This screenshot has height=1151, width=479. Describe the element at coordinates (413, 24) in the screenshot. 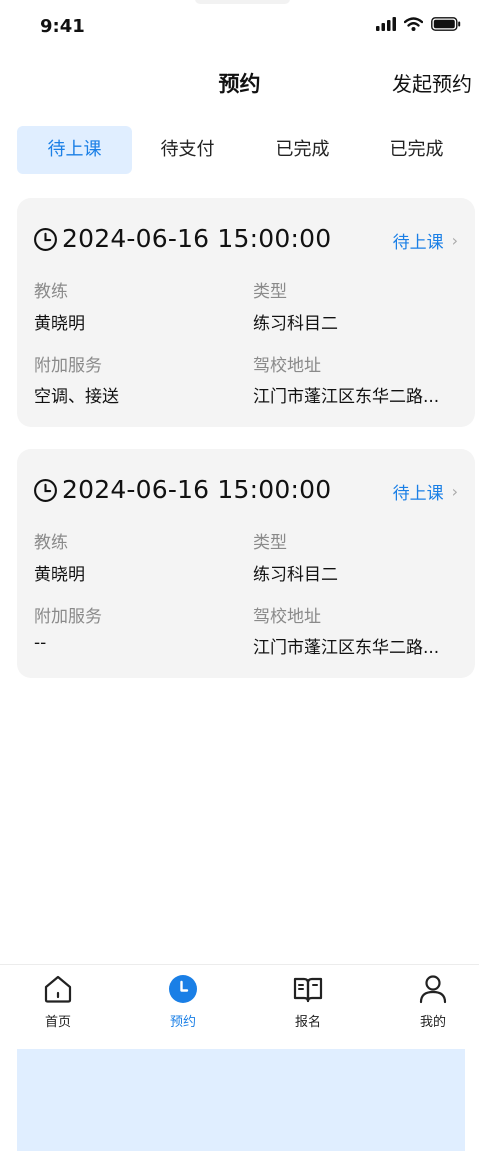

I see `wifi-icon` at that location.